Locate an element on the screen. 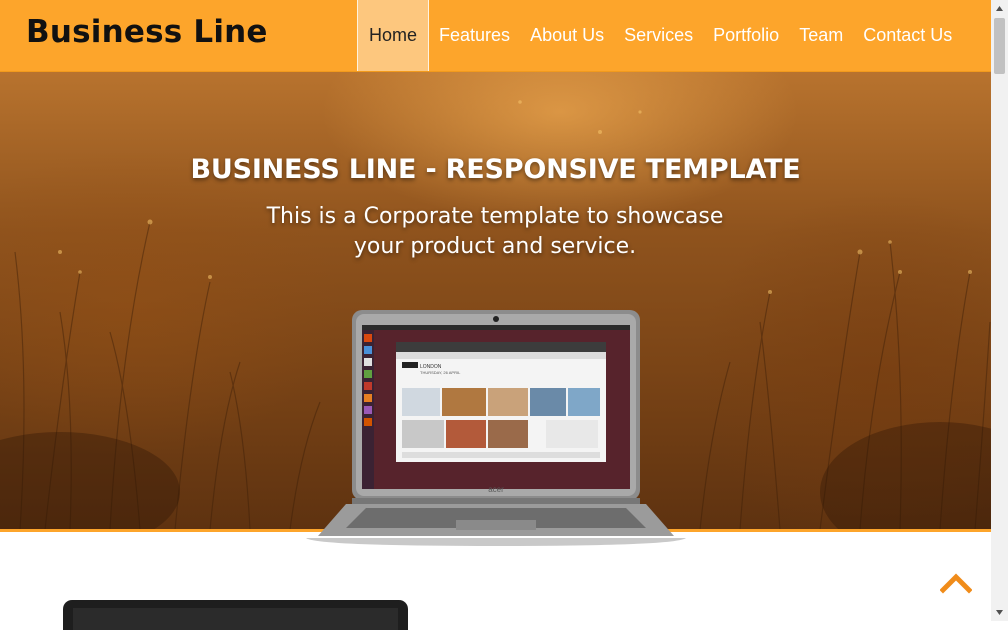 This screenshot has height=630, width=1008. nav-item-features: Features is located at coordinates (474, 35).